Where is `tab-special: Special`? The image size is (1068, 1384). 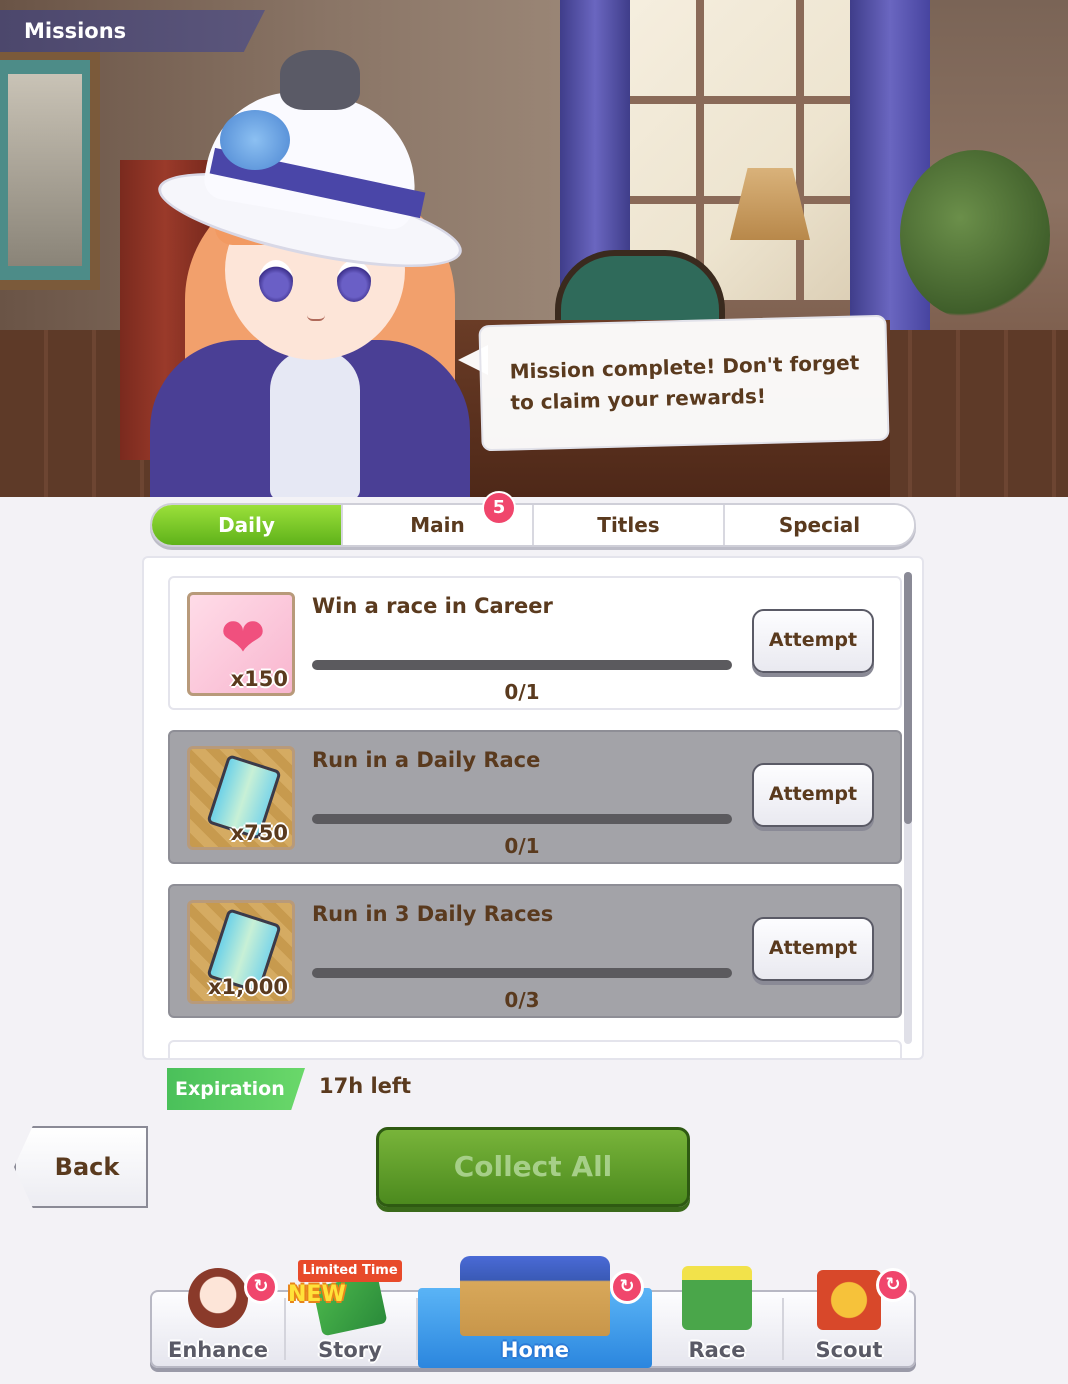
tab-special: Special is located at coordinates (819, 525).